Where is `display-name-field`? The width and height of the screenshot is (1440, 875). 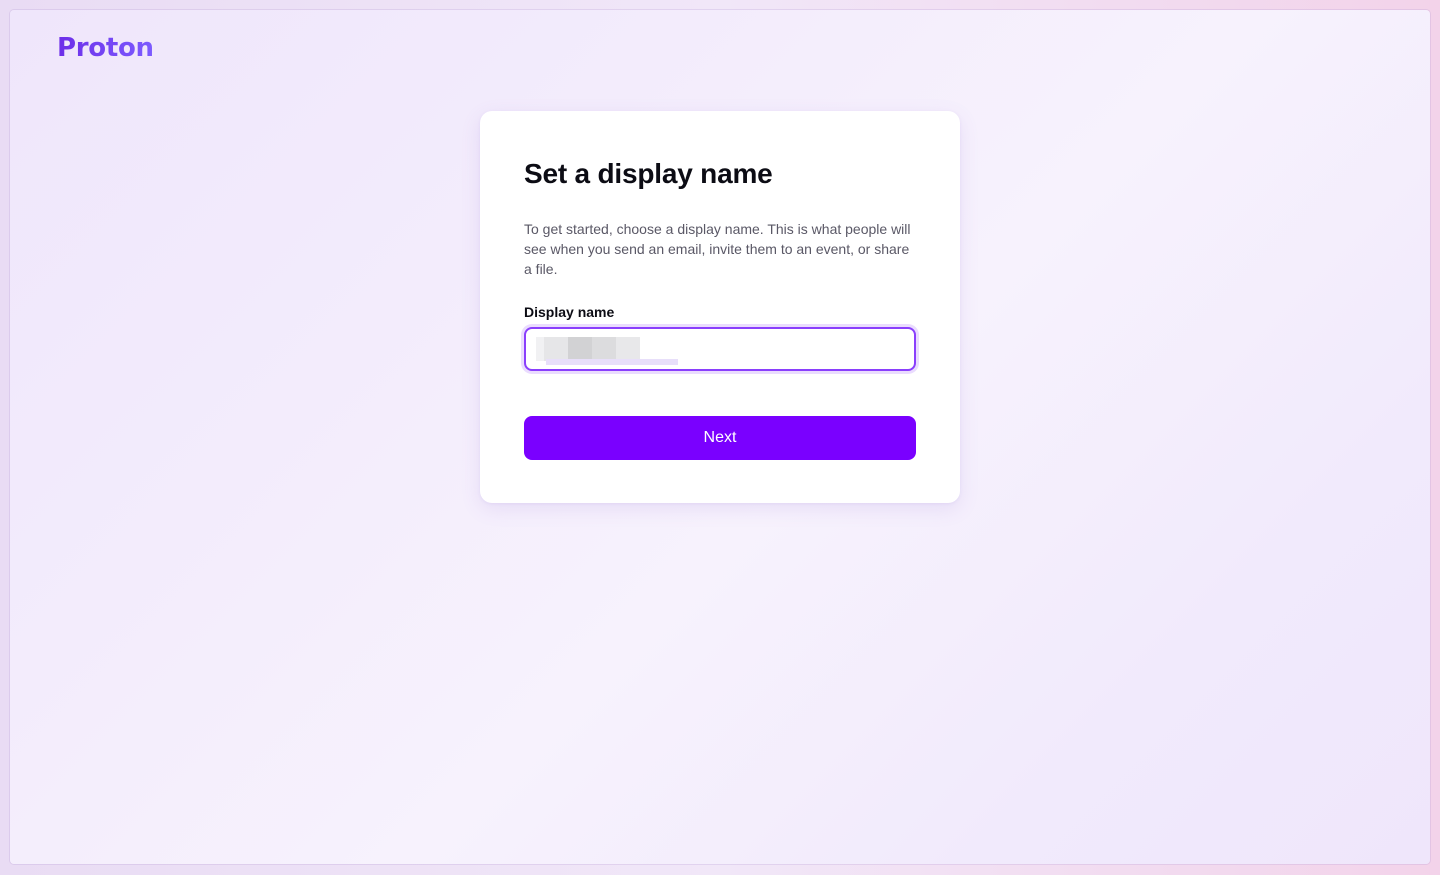
display-name-field is located at coordinates (720, 349).